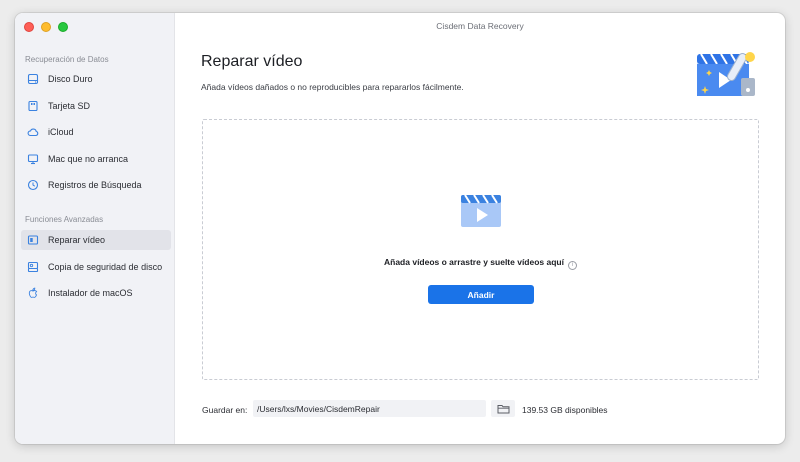 Image resolution: width=800 pixels, height=462 pixels. What do you see at coordinates (67, 59) in the screenshot?
I see `section-title-recovery: Recuperación de Datos` at bounding box center [67, 59].